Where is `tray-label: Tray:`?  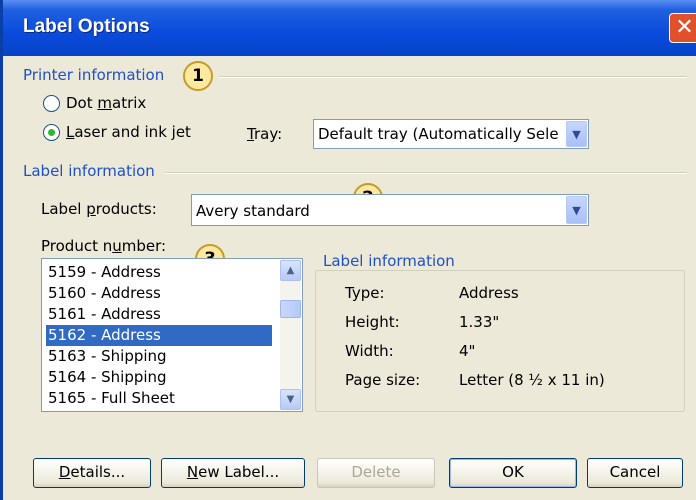
tray-label: Tray: is located at coordinates (265, 134).